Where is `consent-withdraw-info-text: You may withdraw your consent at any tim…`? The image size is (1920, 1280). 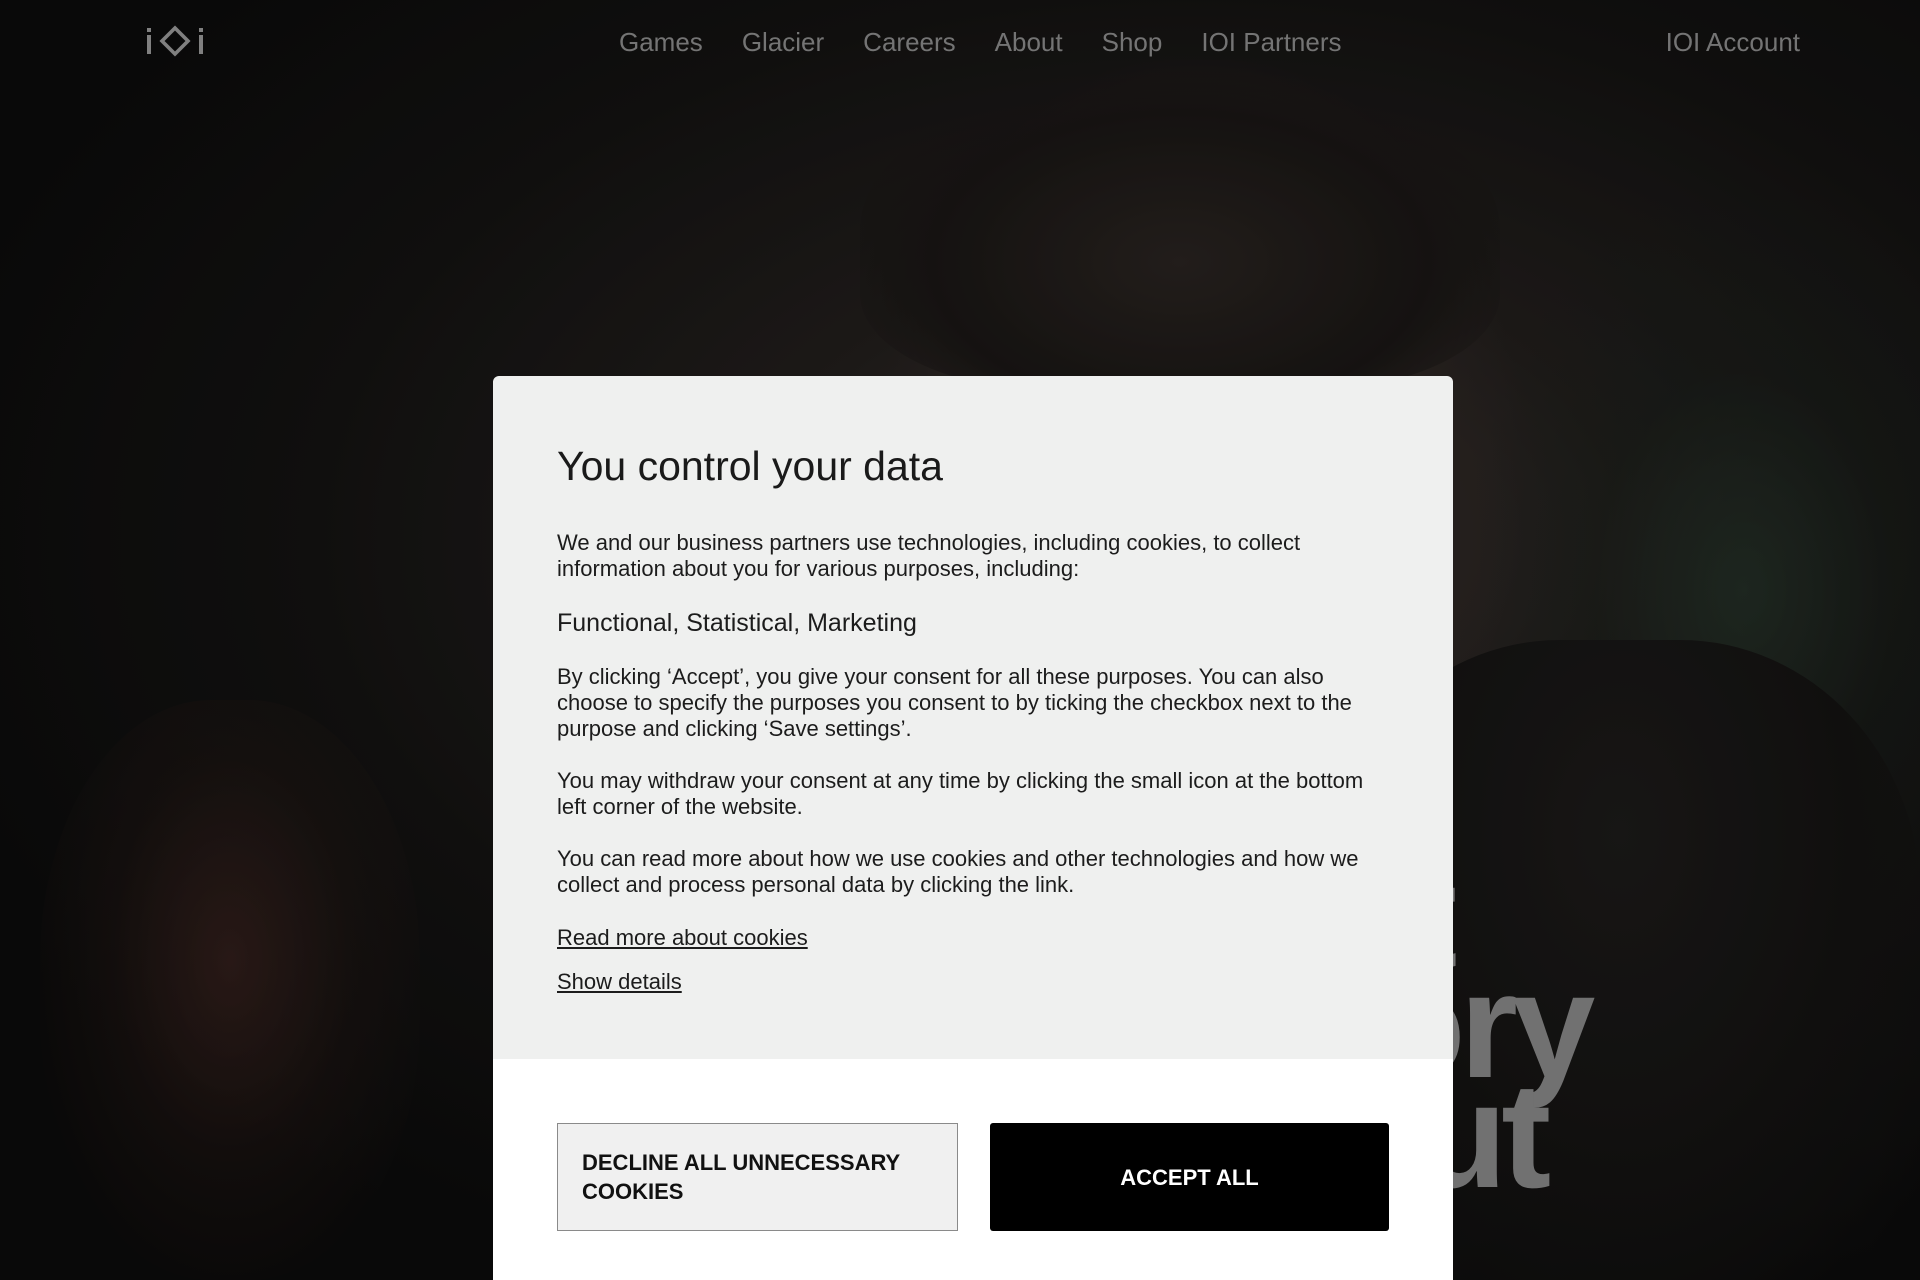
consent-withdraw-info-text: You may withdraw your consent at any tim… is located at coordinates (960, 793).